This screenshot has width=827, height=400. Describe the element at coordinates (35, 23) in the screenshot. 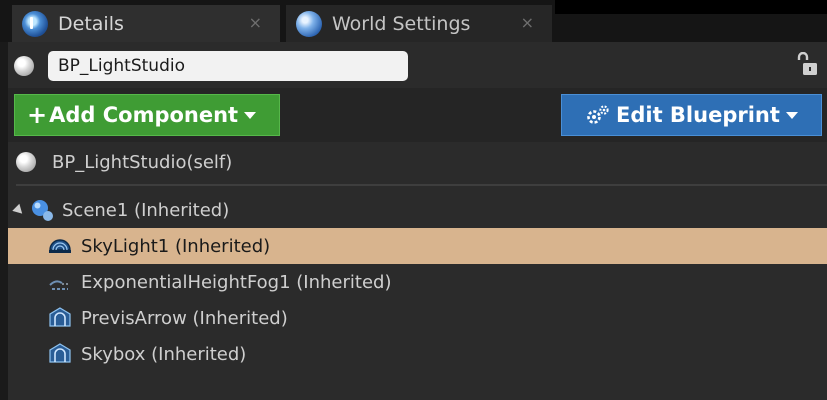

I see `details-icon` at that location.